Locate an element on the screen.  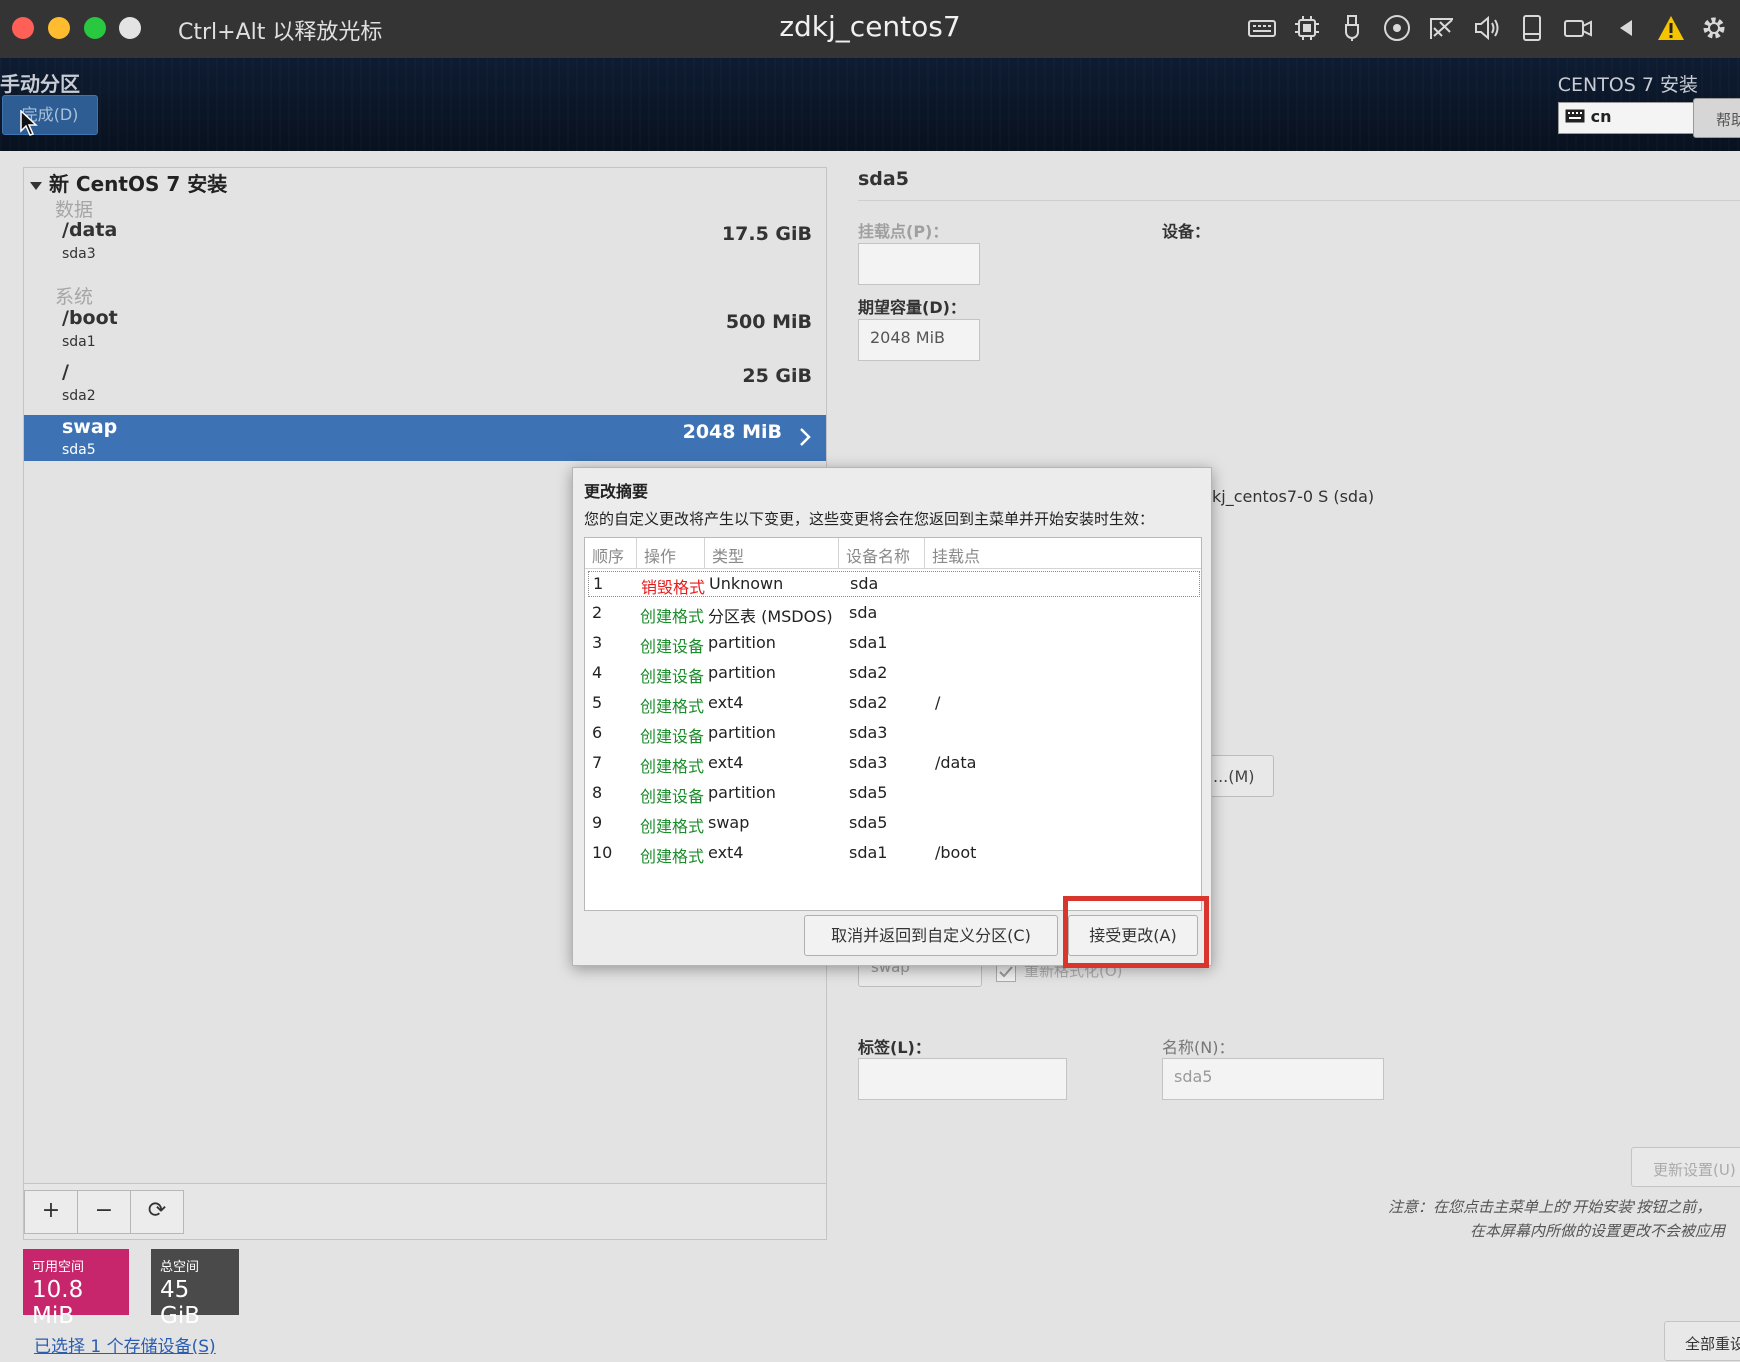
partition-item: / sda2 25 GiB is located at coordinates (425, 383).